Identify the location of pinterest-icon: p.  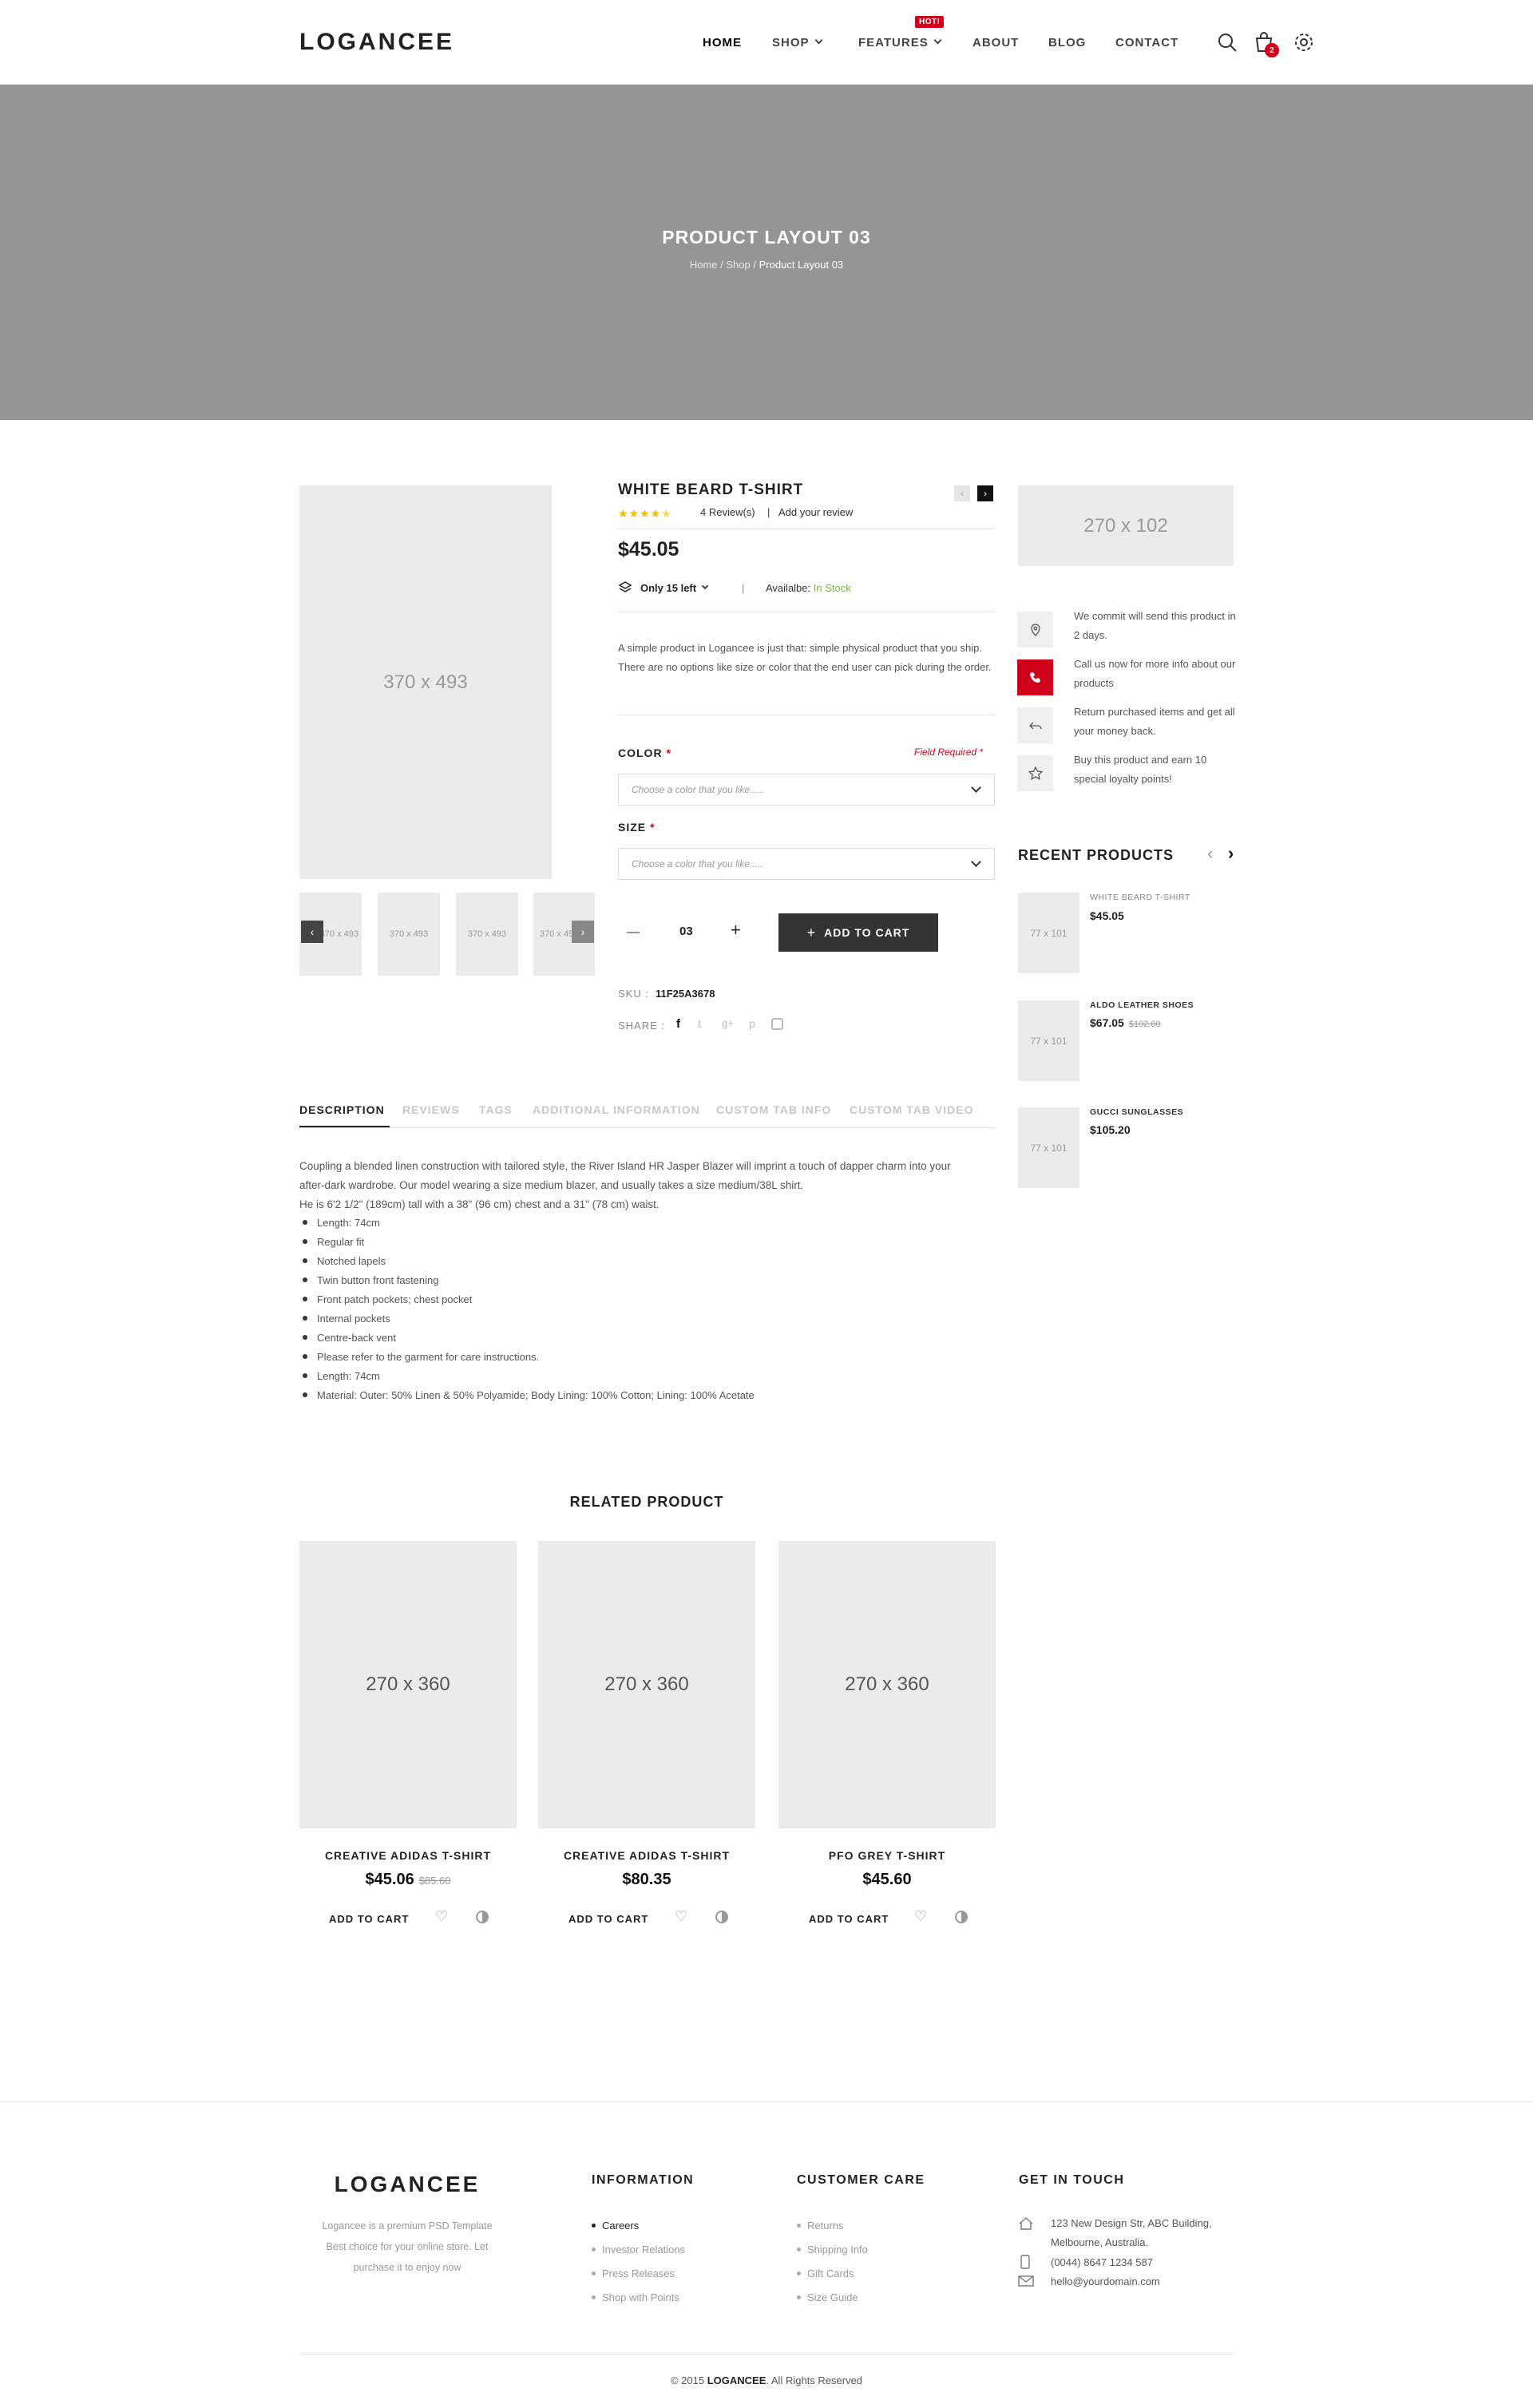
(752, 1024).